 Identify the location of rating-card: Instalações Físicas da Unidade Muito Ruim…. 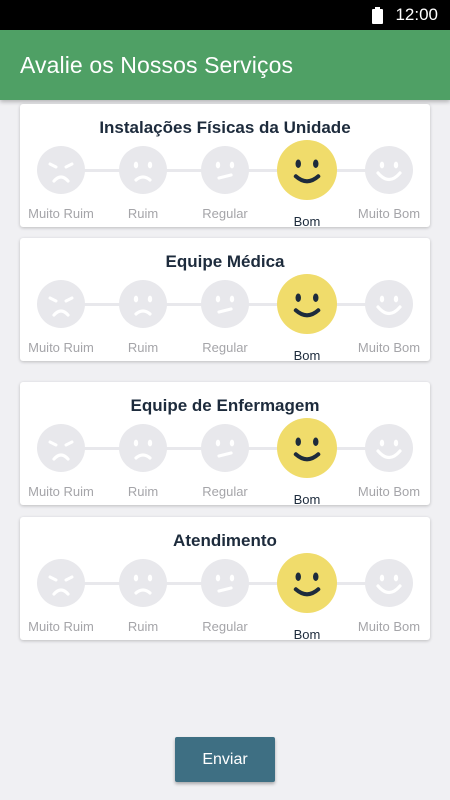
(225, 166).